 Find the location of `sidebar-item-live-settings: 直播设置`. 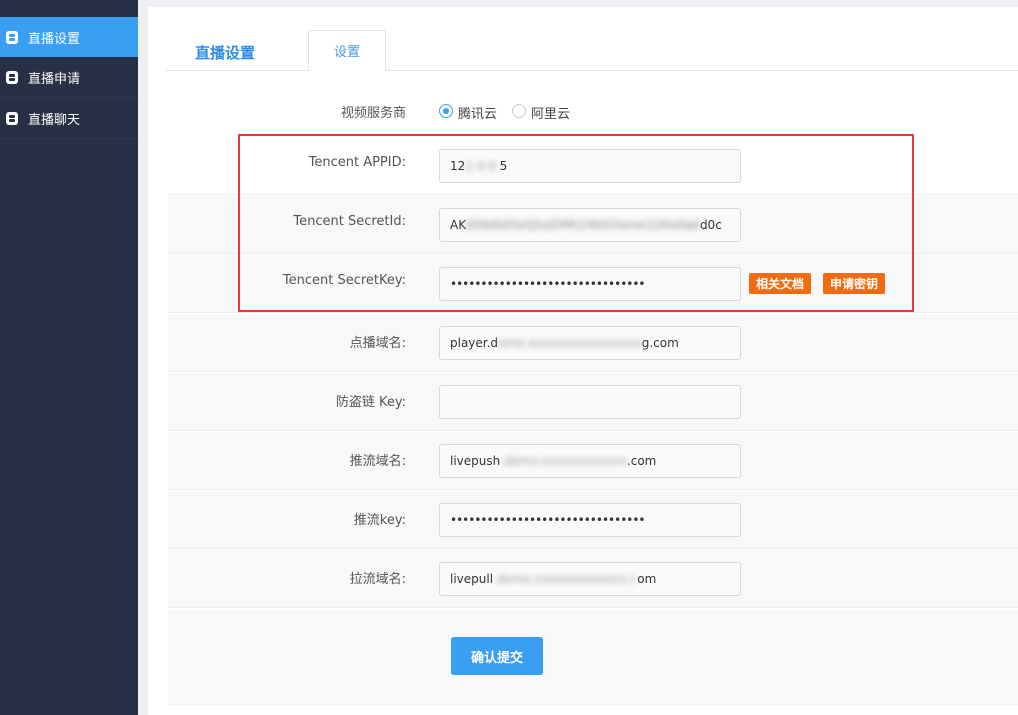

sidebar-item-live-settings: 直播设置 is located at coordinates (69, 37).